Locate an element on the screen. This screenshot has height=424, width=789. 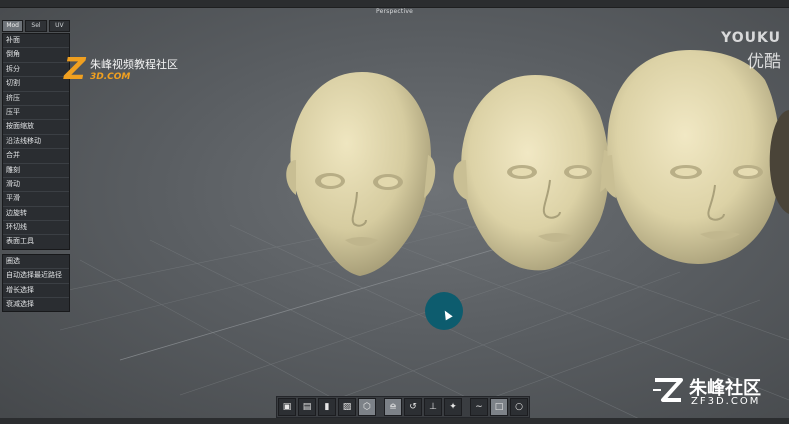
tool-loop-cut: 环切线 is located at coordinates (36, 228).